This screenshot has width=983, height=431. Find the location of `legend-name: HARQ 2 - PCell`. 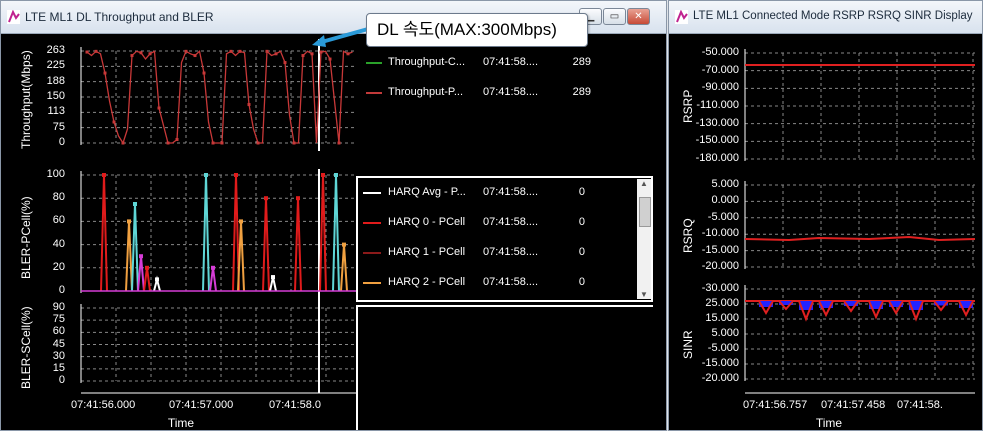

legend-name: HARQ 2 - PCell is located at coordinates (427, 282).